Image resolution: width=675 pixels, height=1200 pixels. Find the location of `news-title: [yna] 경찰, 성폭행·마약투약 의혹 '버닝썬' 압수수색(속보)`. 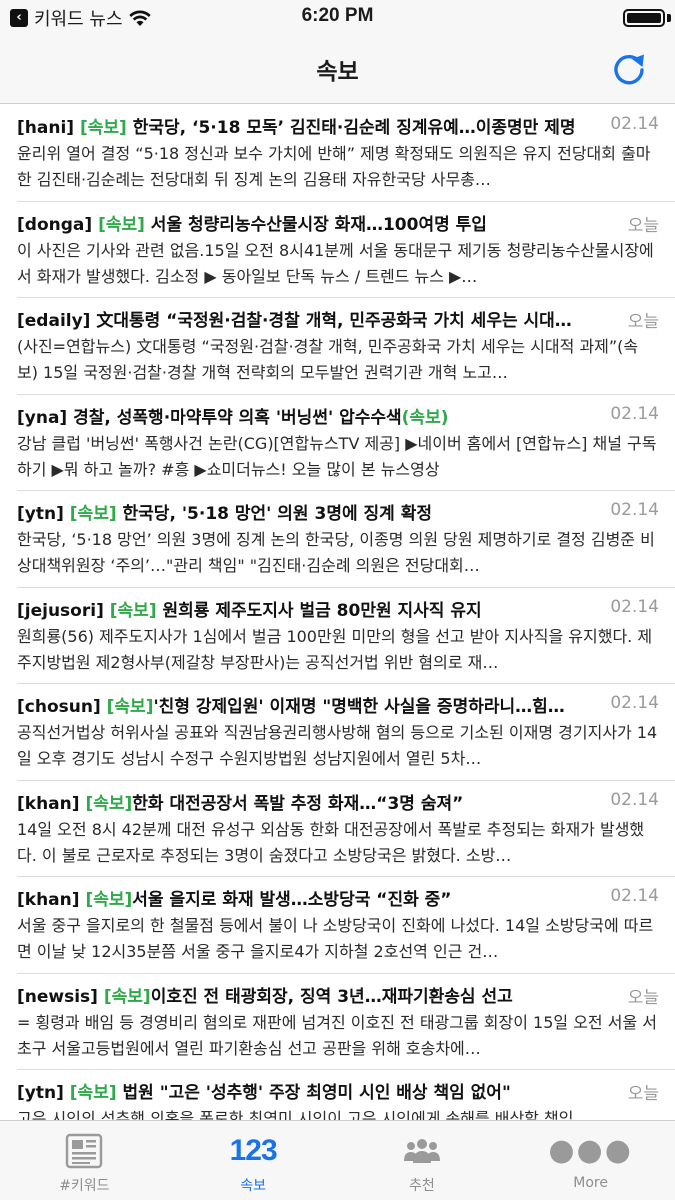

news-title: [yna] 경찰, 성폭행·마약투약 의혹 '버닝썬' 압수수색(속보) is located at coordinates (233, 417).